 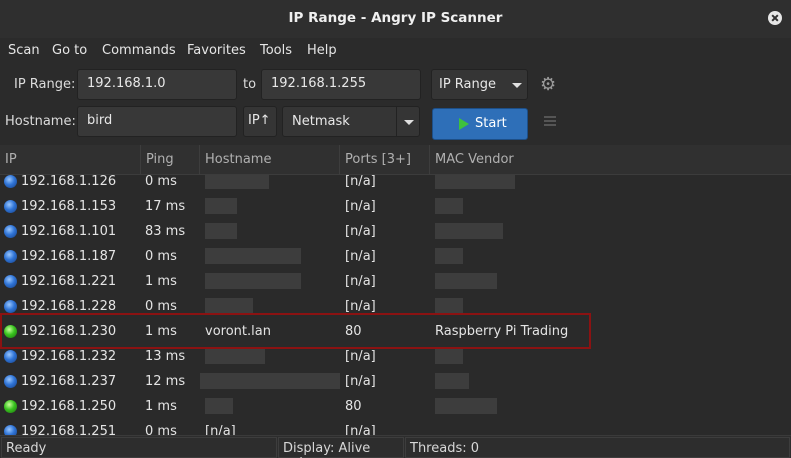 What do you see at coordinates (395, 184) in the screenshot?
I see `table-row: 192.168.1.126 0 ms [n/a]` at bounding box center [395, 184].